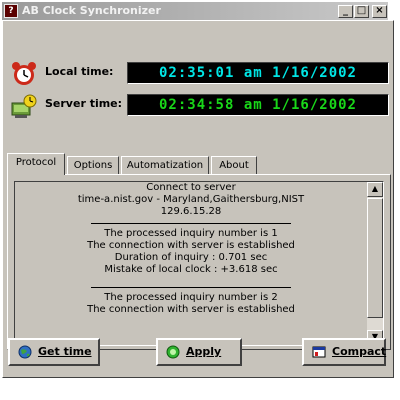 Image resolution: width=400 pixels, height=400 pixels. I want to click on alarm-clock-icon, so click(24, 73).